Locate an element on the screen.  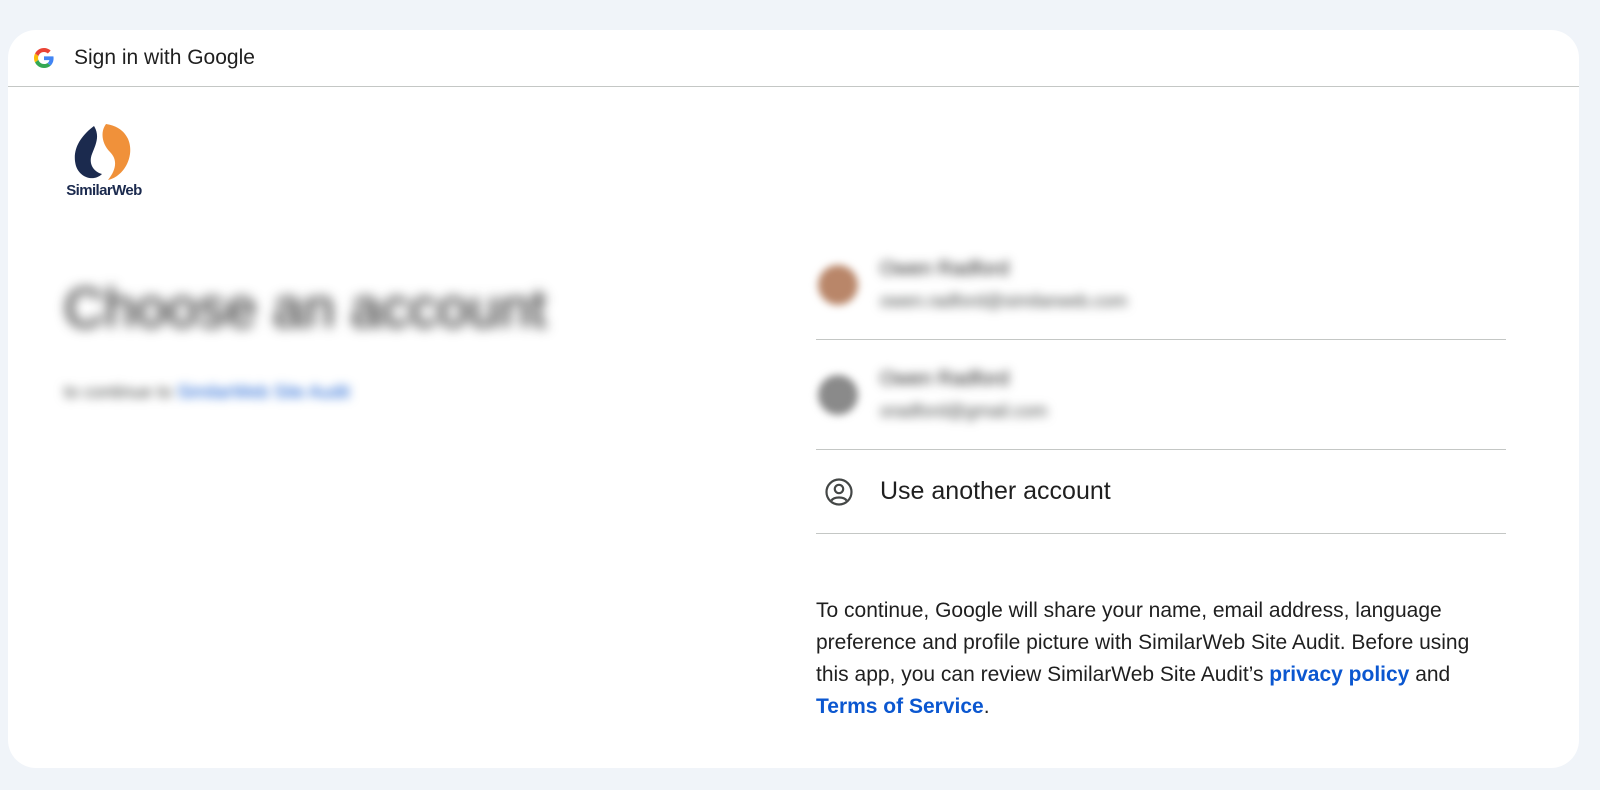
page-title: Choose an account is located at coordinates (305, 307).